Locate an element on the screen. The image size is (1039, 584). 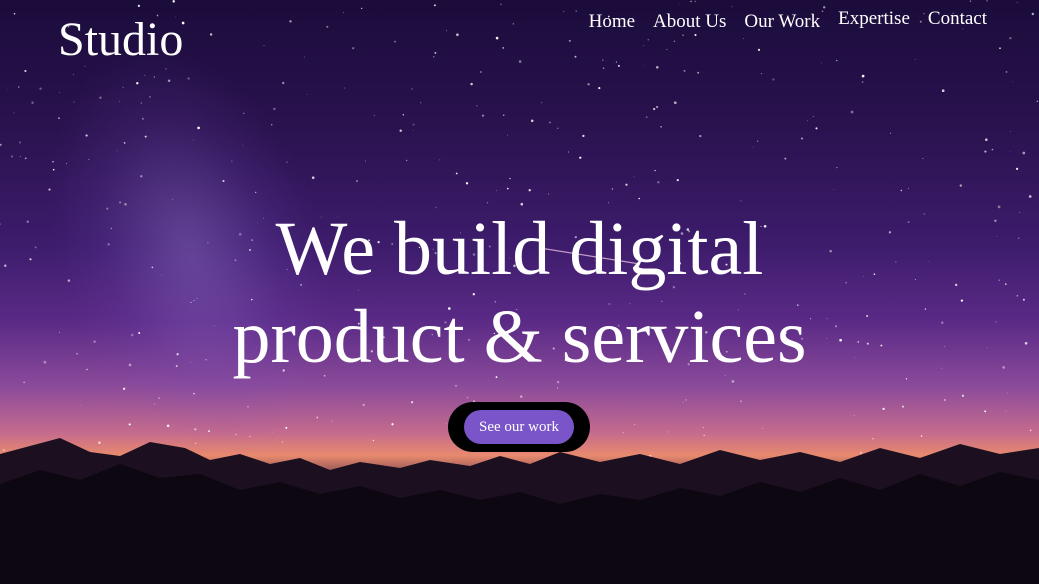
nav-link-about-us: About Us is located at coordinates (689, 22).